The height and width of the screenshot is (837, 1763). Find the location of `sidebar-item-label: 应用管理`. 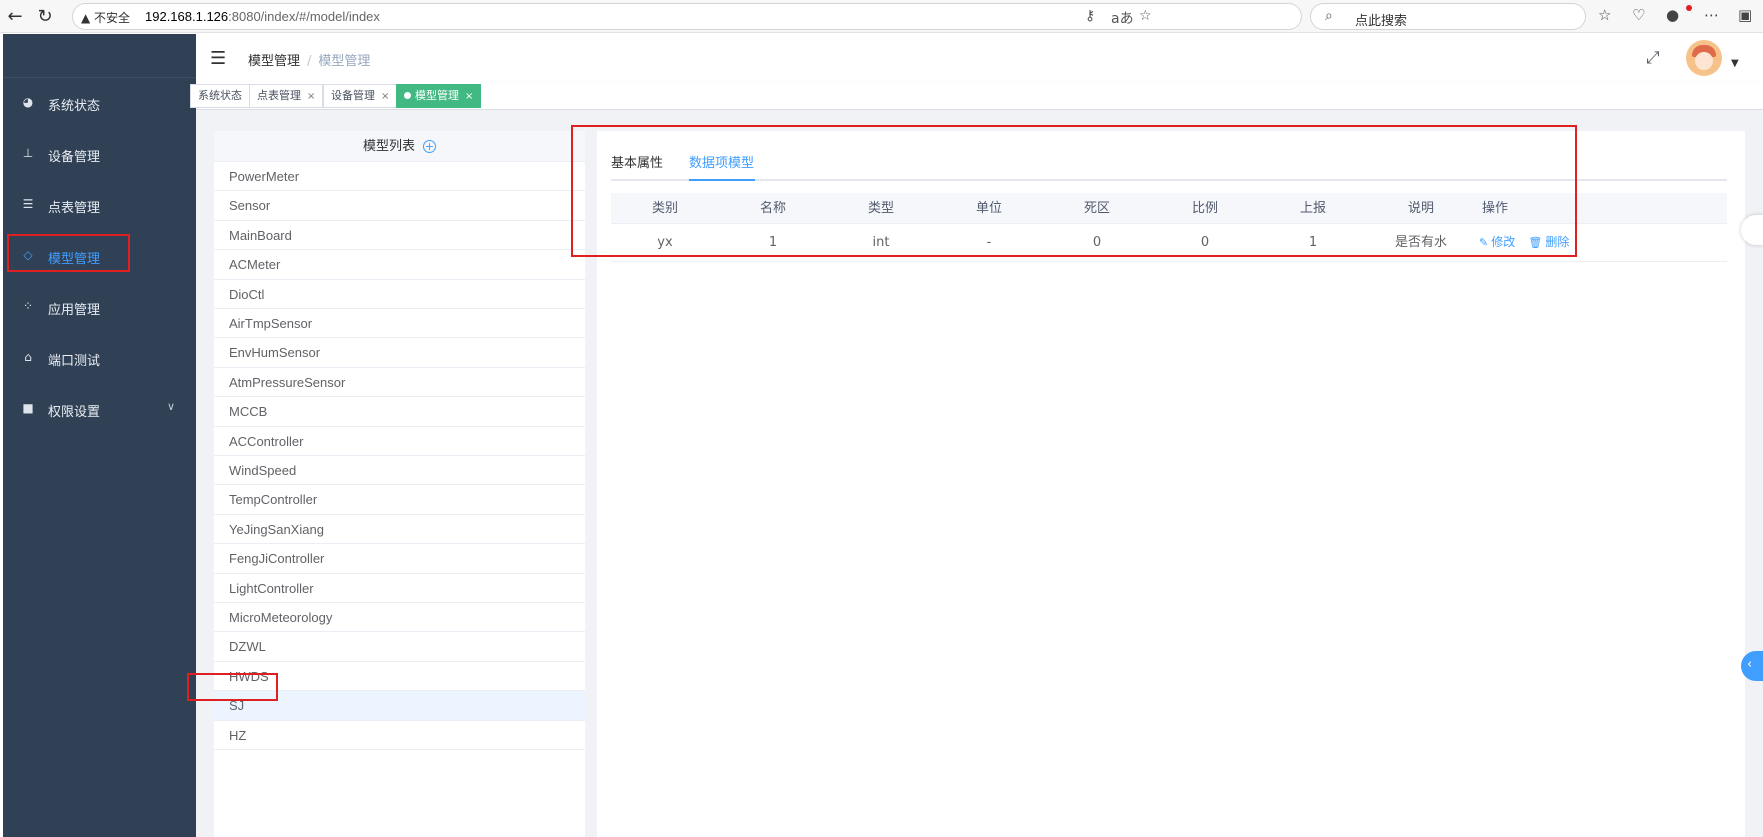

sidebar-item-label: 应用管理 is located at coordinates (74, 310).